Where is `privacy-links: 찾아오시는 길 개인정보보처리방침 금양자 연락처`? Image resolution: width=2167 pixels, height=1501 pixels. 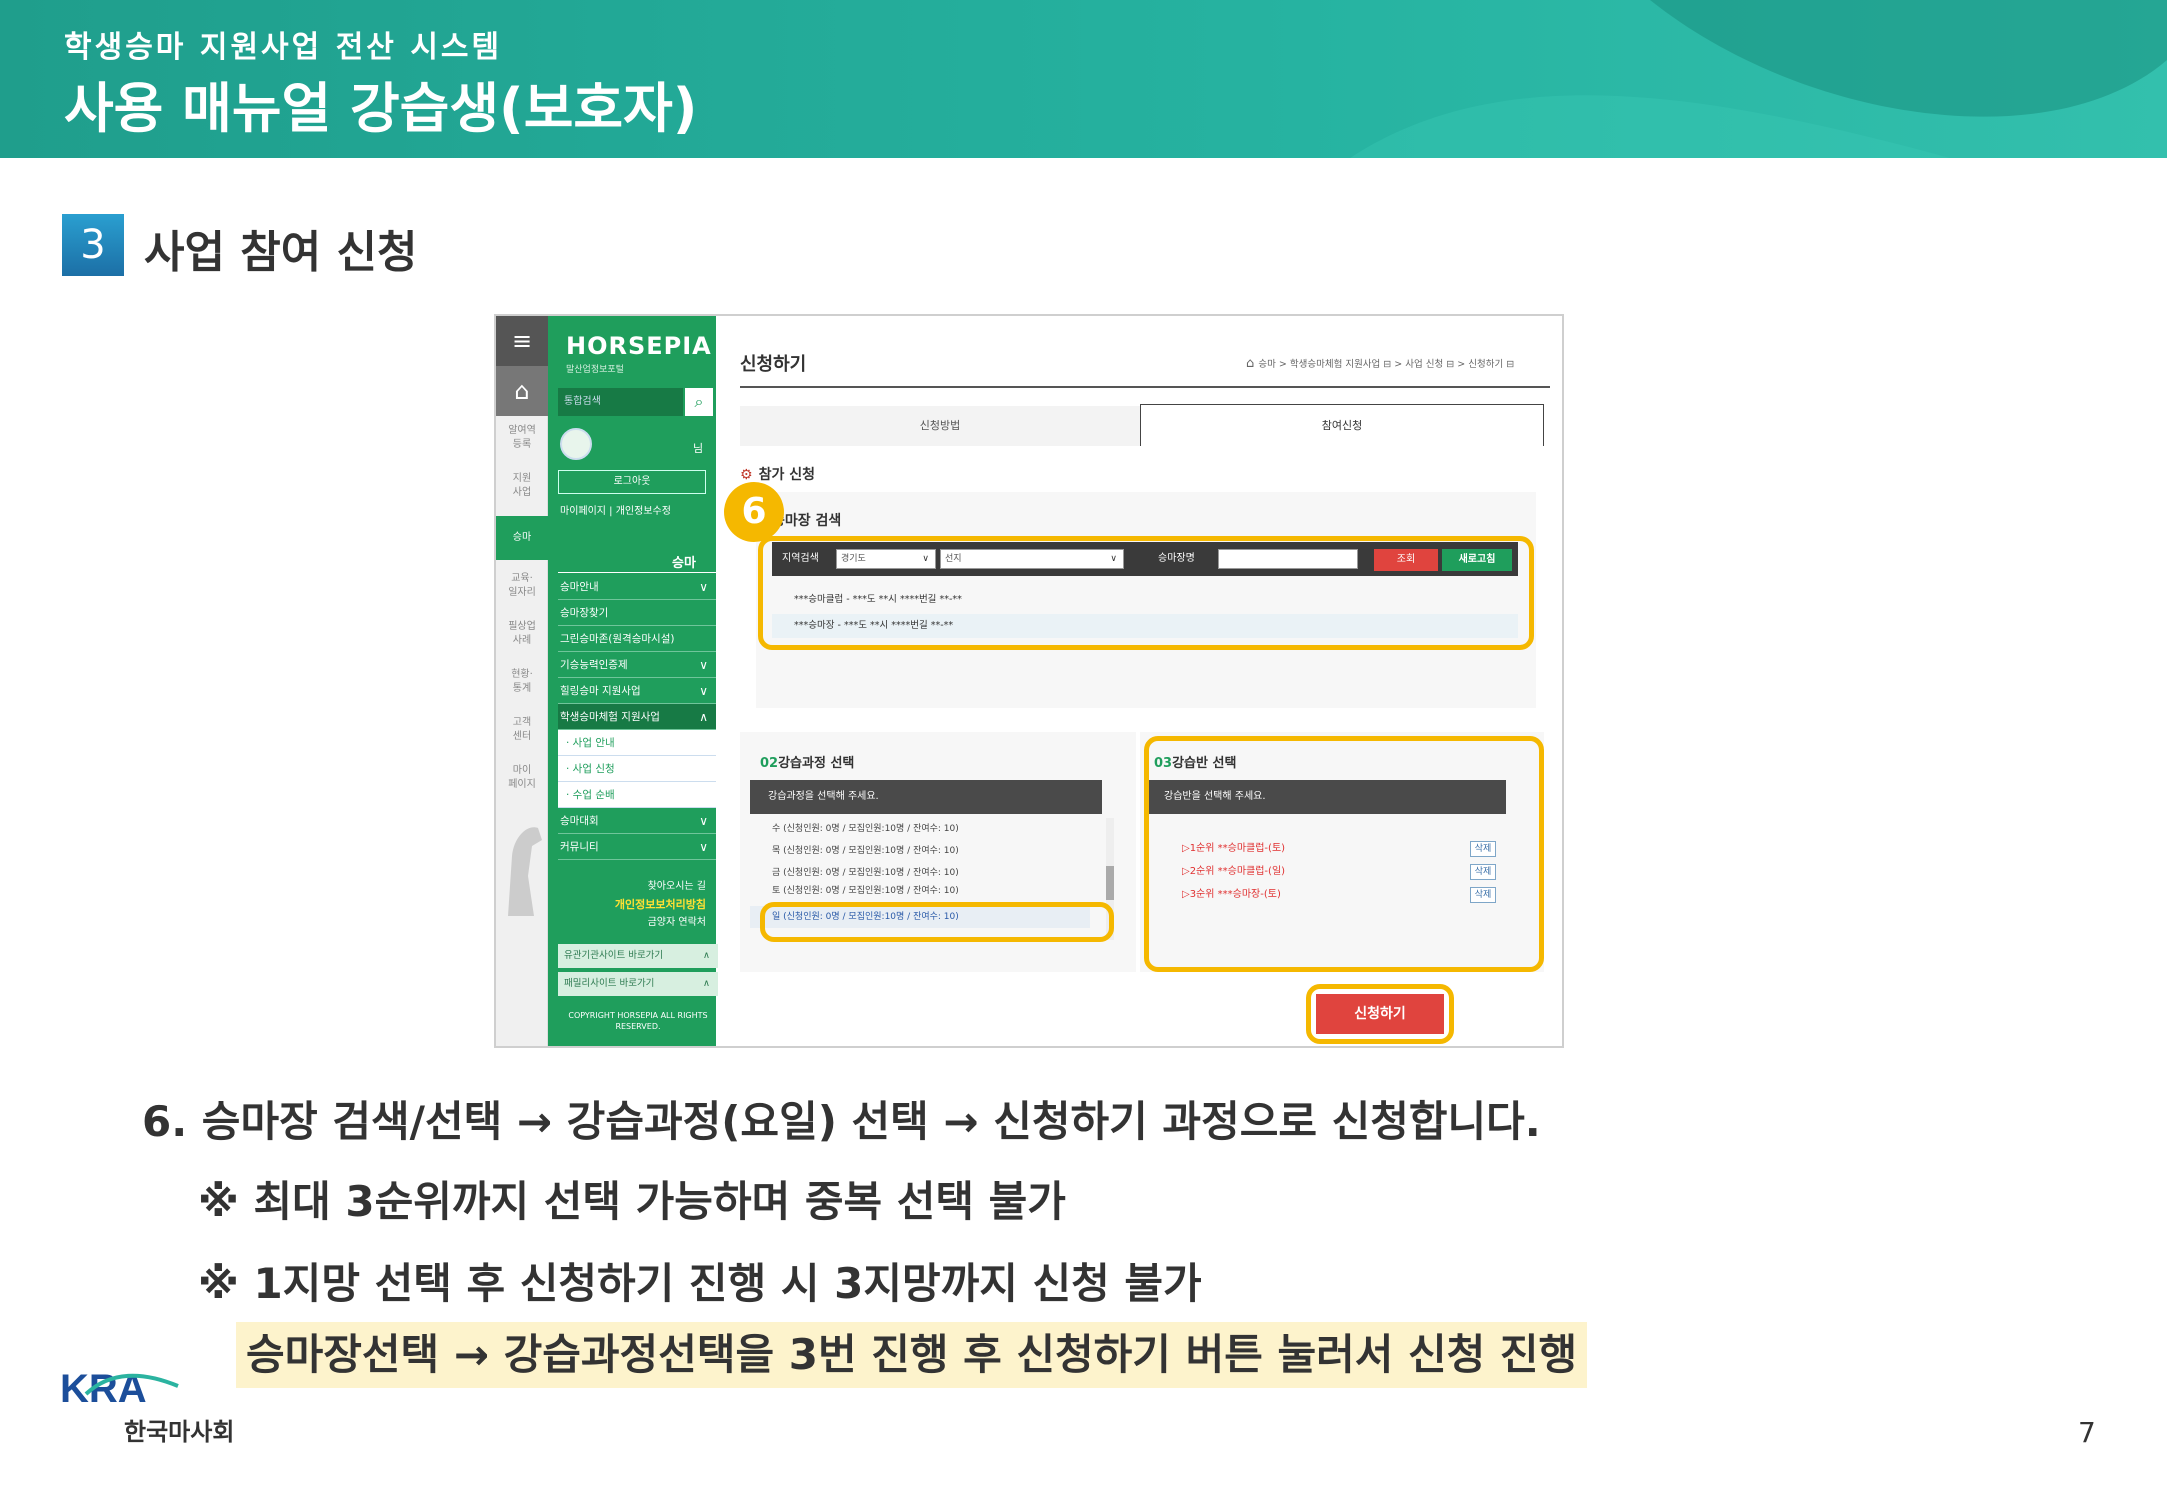 privacy-links: 찾아오시는 길 개인정보보처리방침 금양자 연락처 is located at coordinates (632, 905).